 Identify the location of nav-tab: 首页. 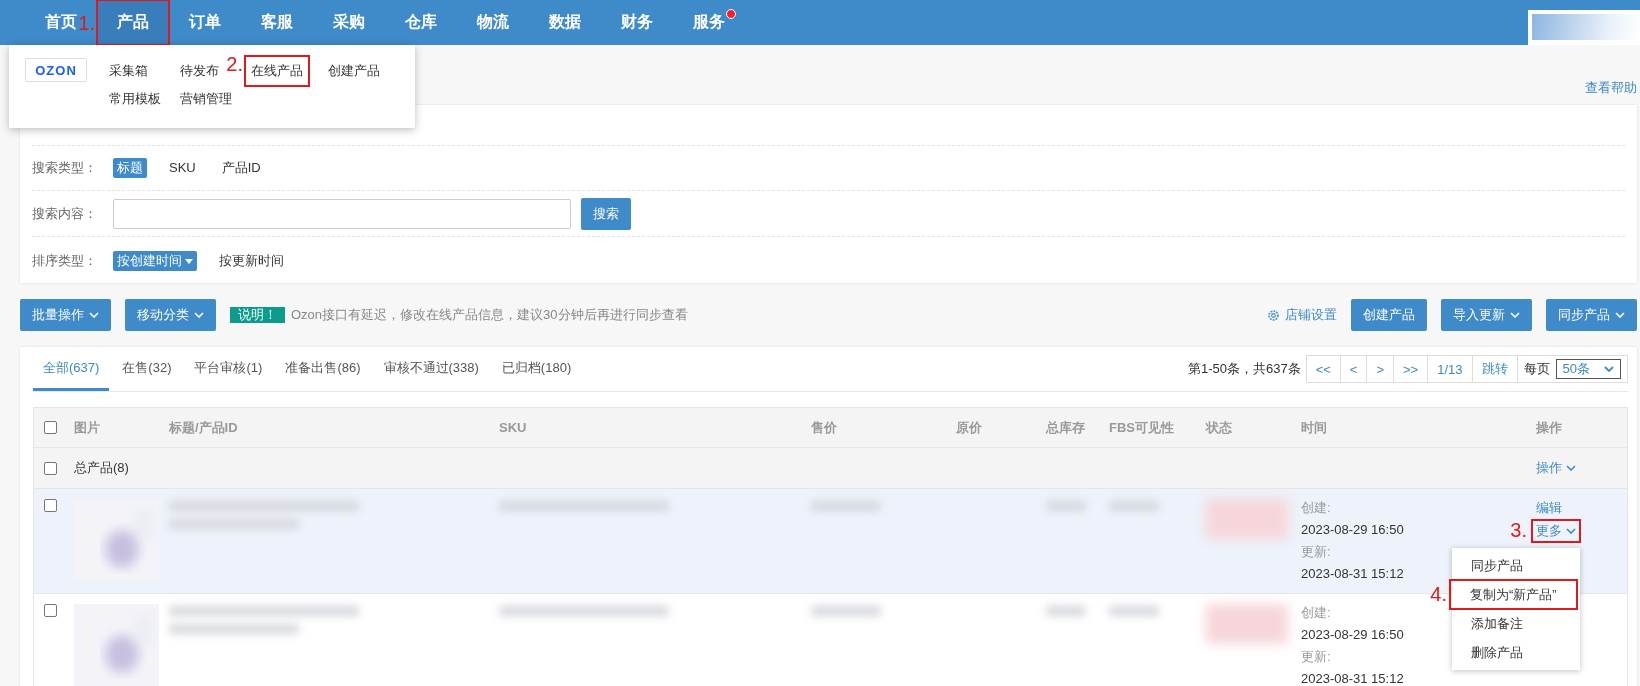
(61, 22).